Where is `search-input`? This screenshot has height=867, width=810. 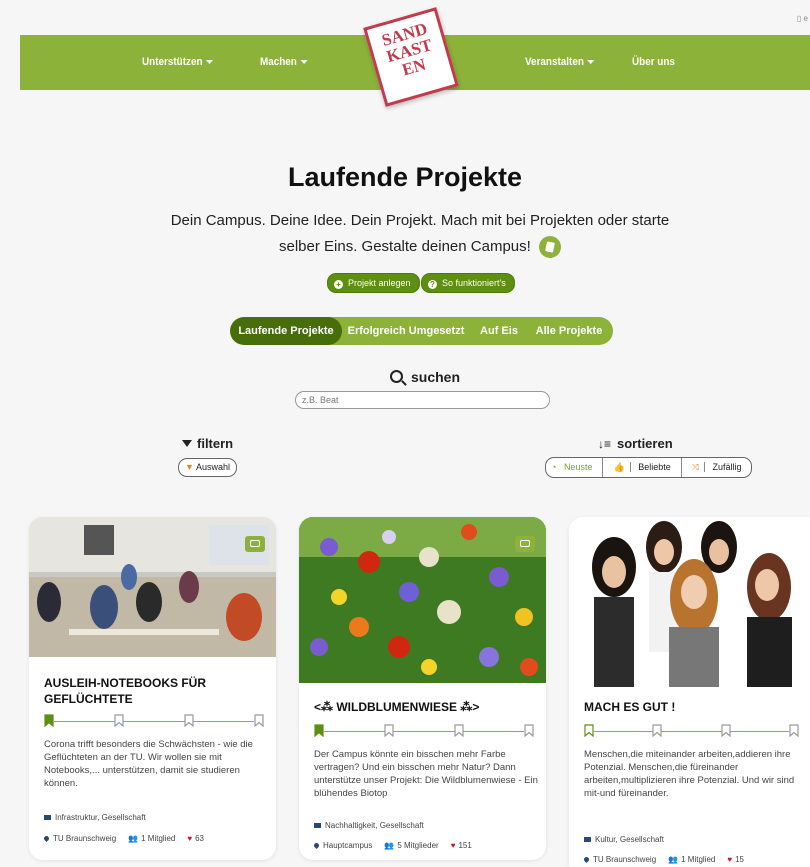 search-input is located at coordinates (422, 400).